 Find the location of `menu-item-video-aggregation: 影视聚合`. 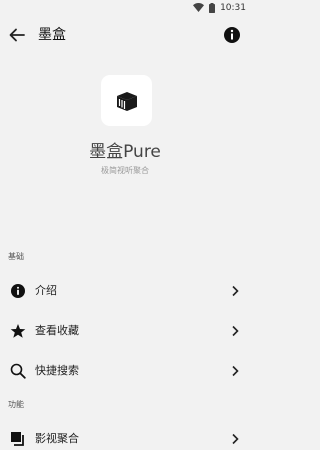

menu-item-video-aggregation: 影视聚合 is located at coordinates (125, 434).